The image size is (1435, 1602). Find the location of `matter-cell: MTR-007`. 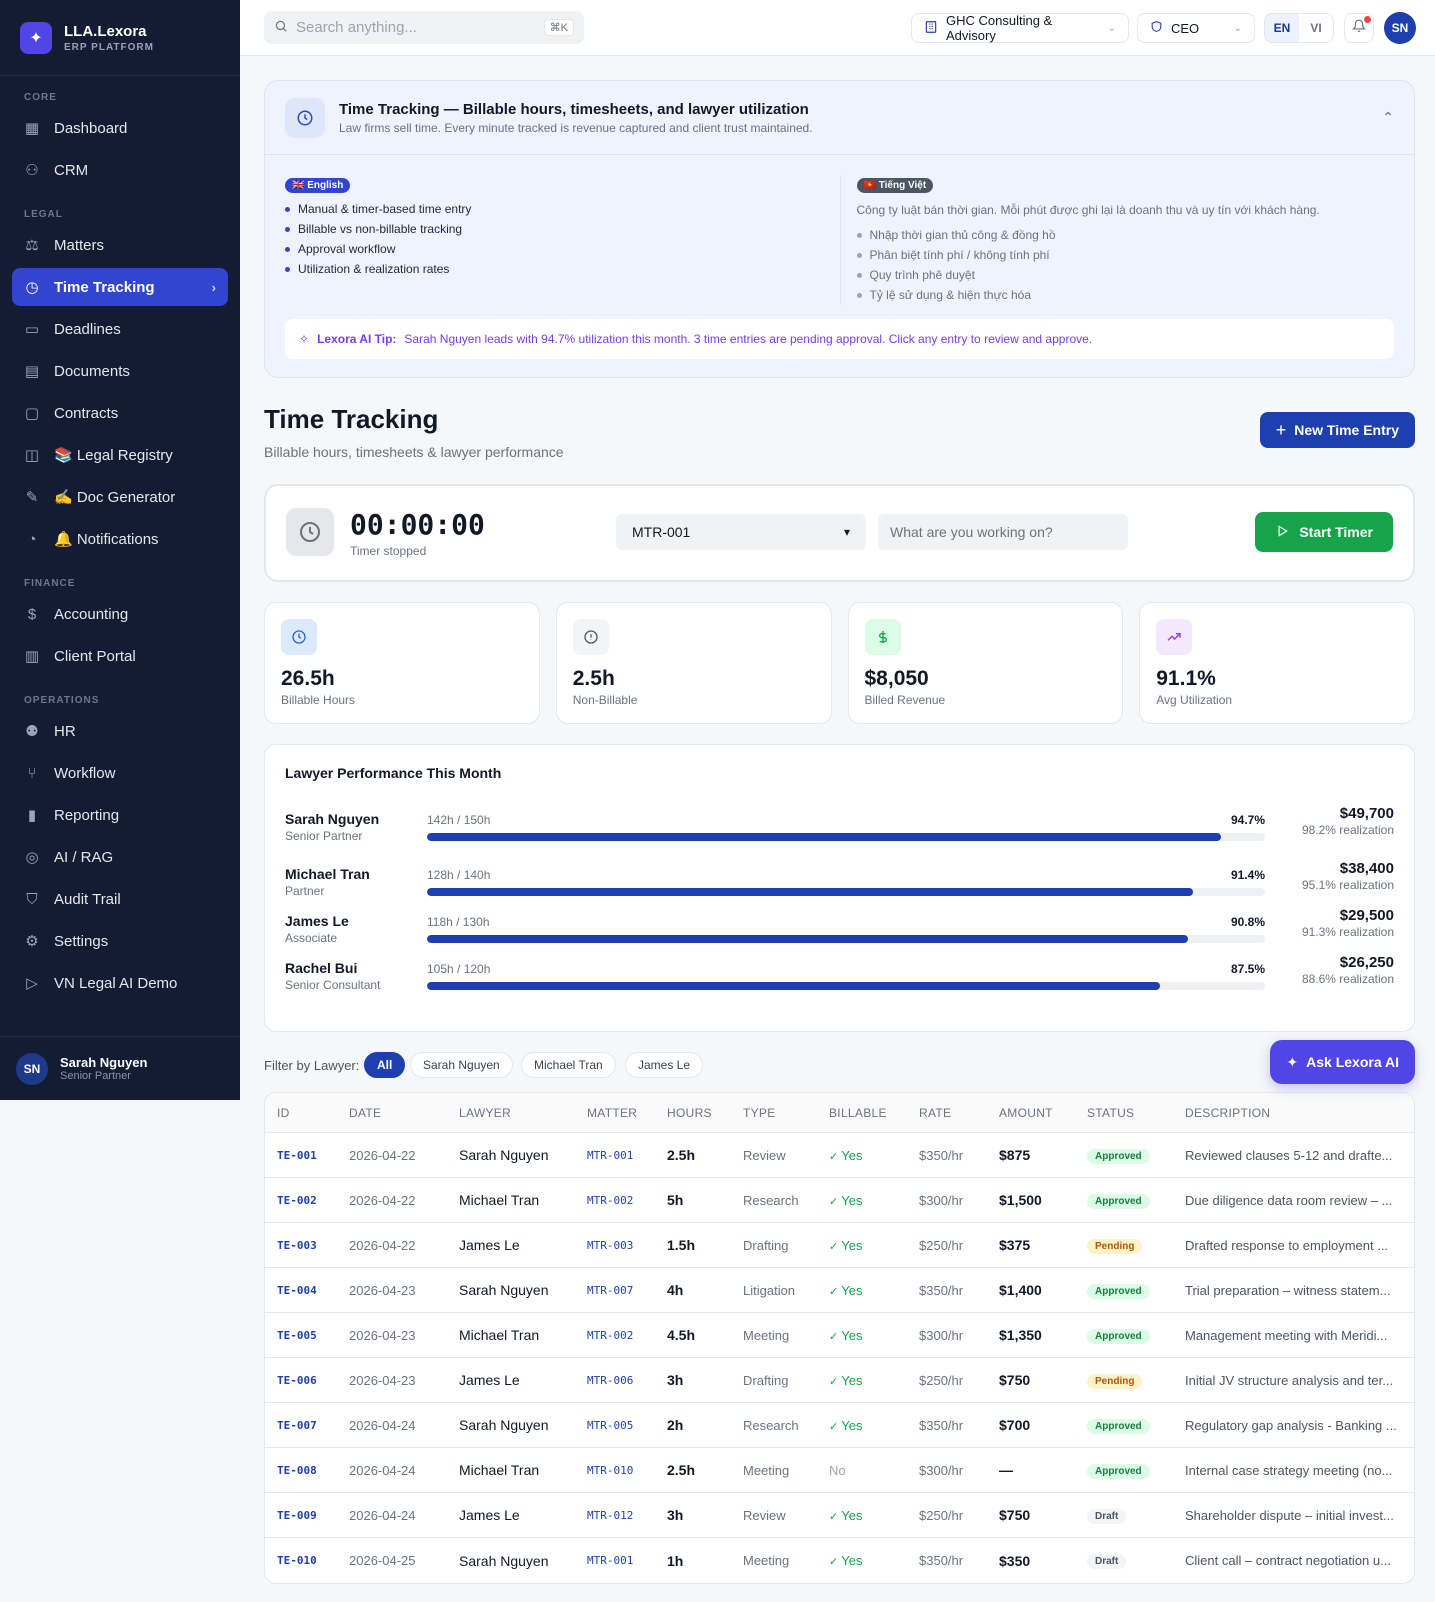

matter-cell: MTR-007 is located at coordinates (615, 1290).